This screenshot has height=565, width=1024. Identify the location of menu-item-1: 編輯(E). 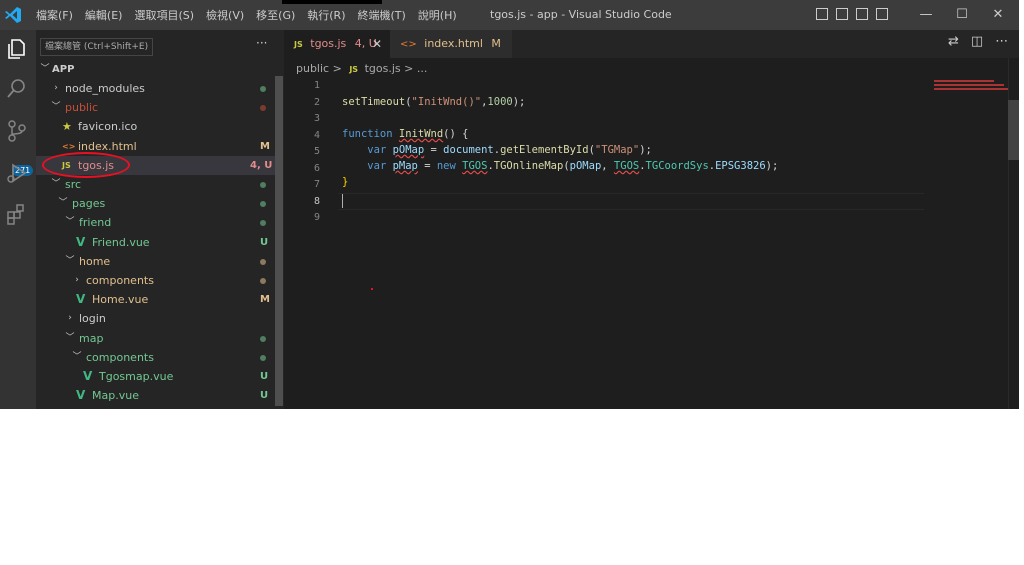
(104, 15).